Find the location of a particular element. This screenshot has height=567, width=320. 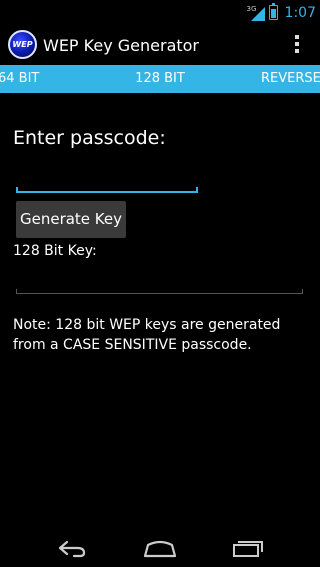

overflow-menu-icon is located at coordinates (297, 45).